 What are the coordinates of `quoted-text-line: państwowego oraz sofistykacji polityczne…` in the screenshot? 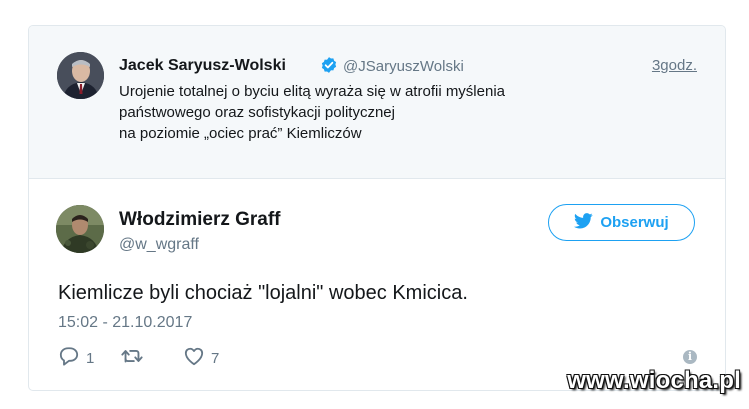 It's located at (257, 112).